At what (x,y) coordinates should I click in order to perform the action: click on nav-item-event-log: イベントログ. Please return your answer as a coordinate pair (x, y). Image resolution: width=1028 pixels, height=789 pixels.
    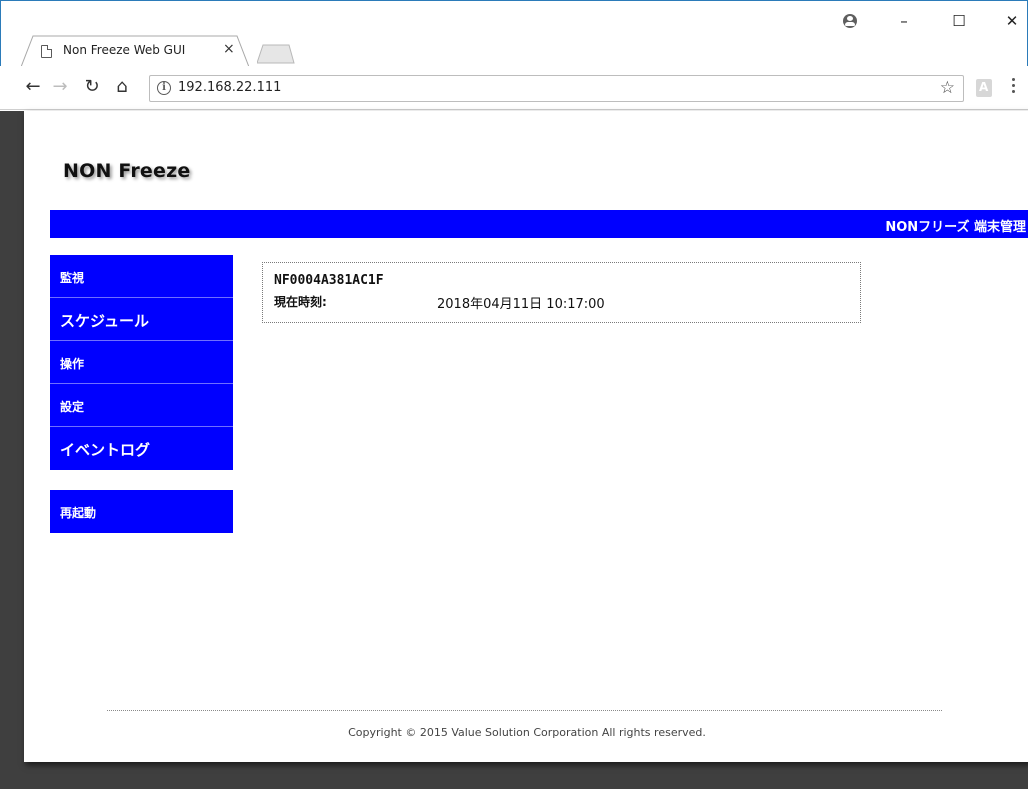
    Looking at the image, I should click on (141, 448).